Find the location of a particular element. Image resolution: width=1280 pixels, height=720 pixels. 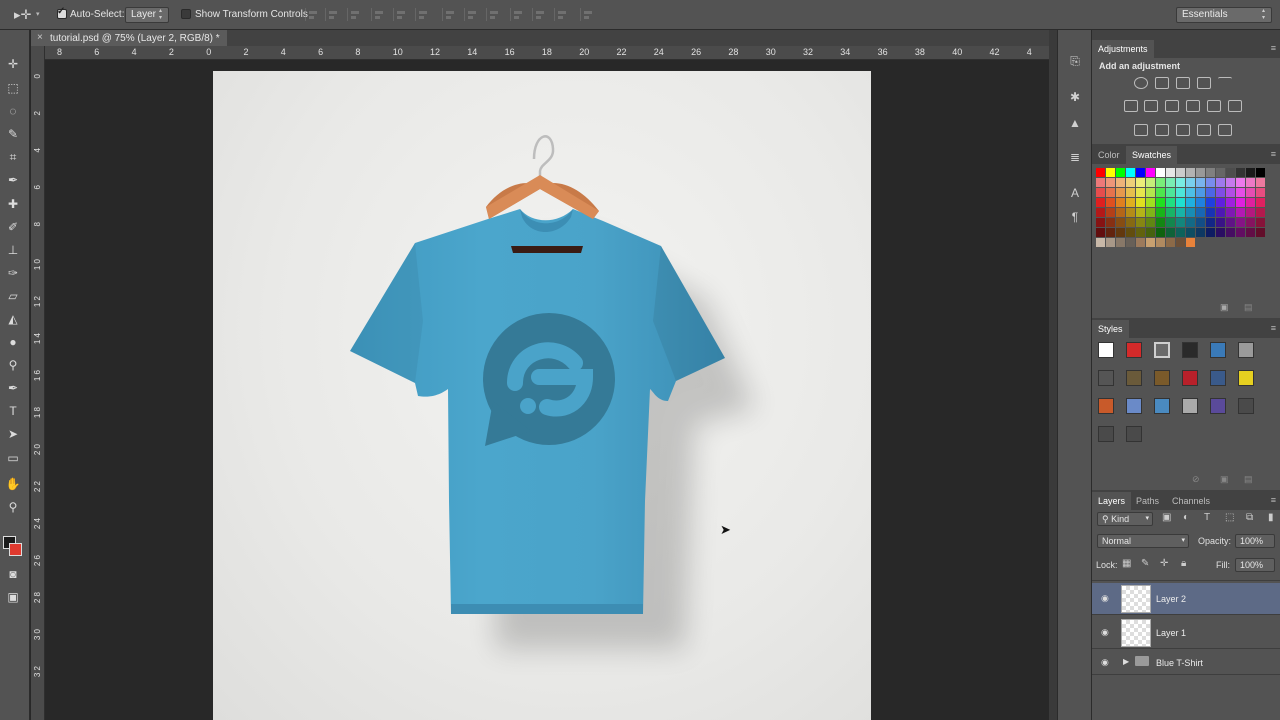

trash-icon: ▤ is located at coordinates (1248, 479).